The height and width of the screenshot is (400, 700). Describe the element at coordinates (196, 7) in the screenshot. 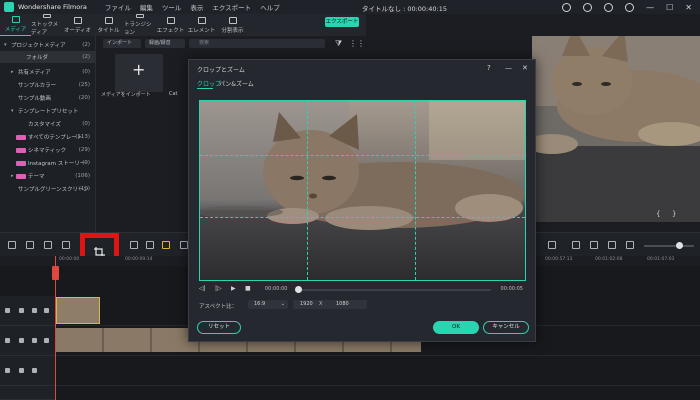

I see `menu-view: 表示` at that location.